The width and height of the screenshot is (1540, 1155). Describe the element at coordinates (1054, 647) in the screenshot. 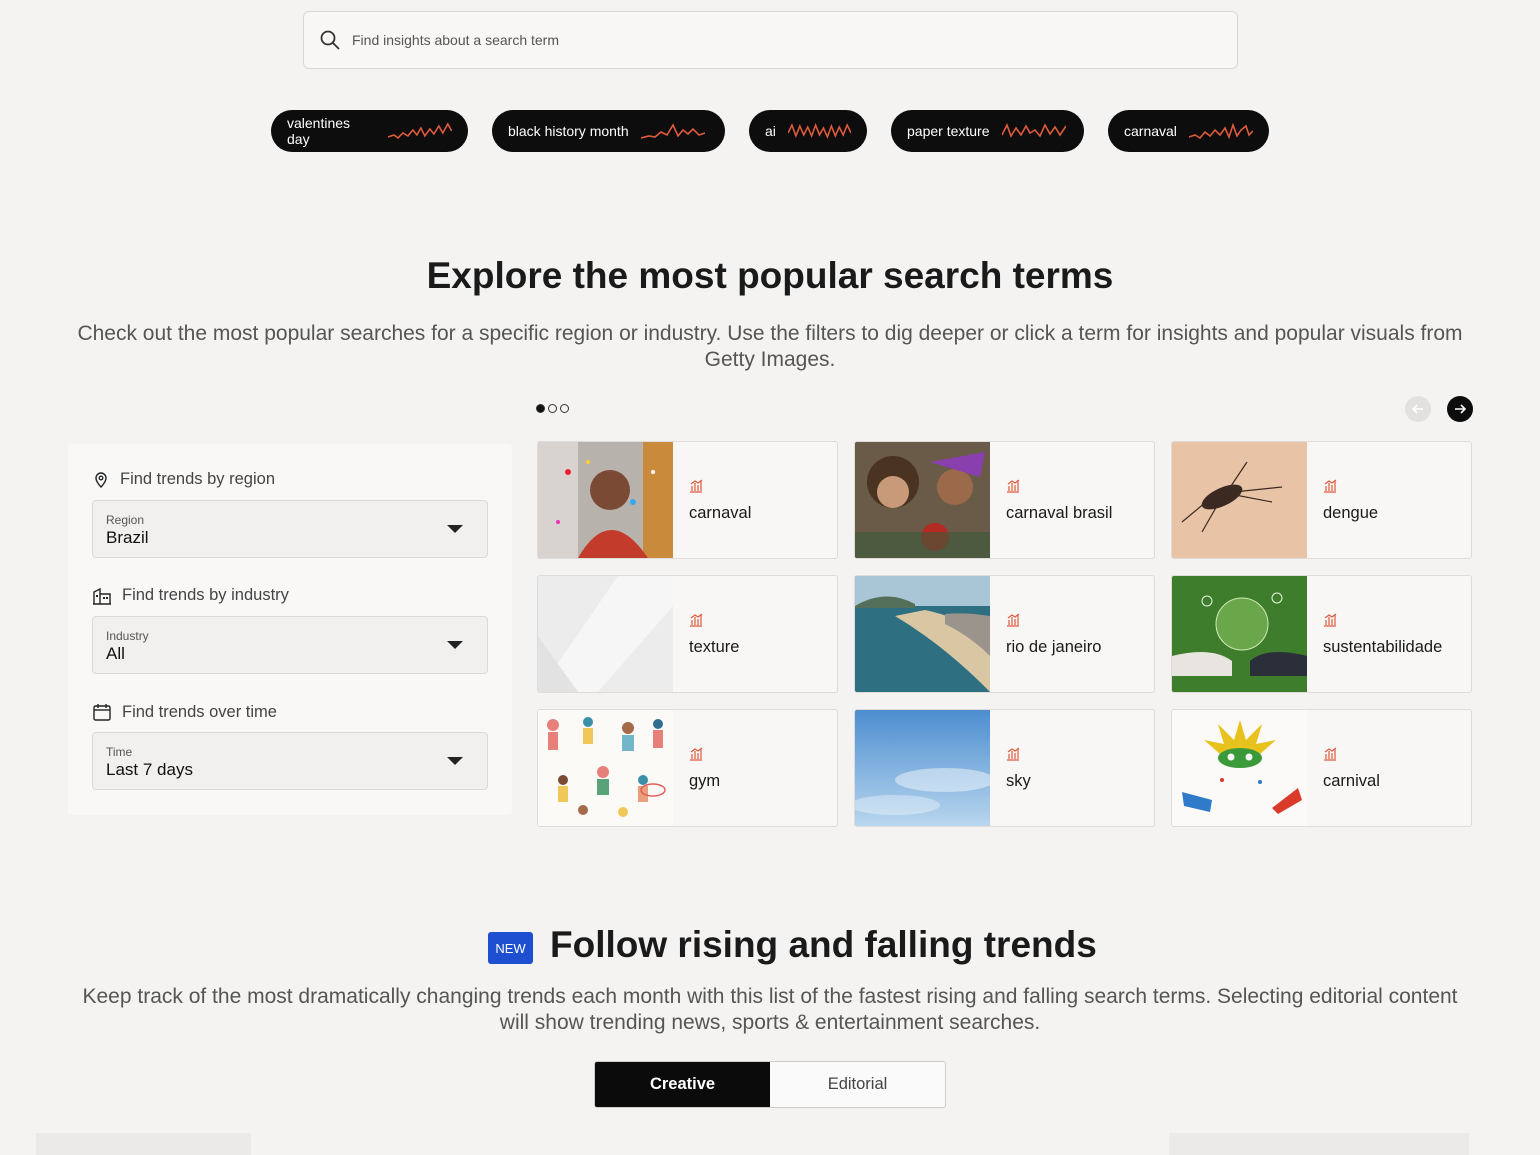

I see `card-term: rio de janeiro` at that location.